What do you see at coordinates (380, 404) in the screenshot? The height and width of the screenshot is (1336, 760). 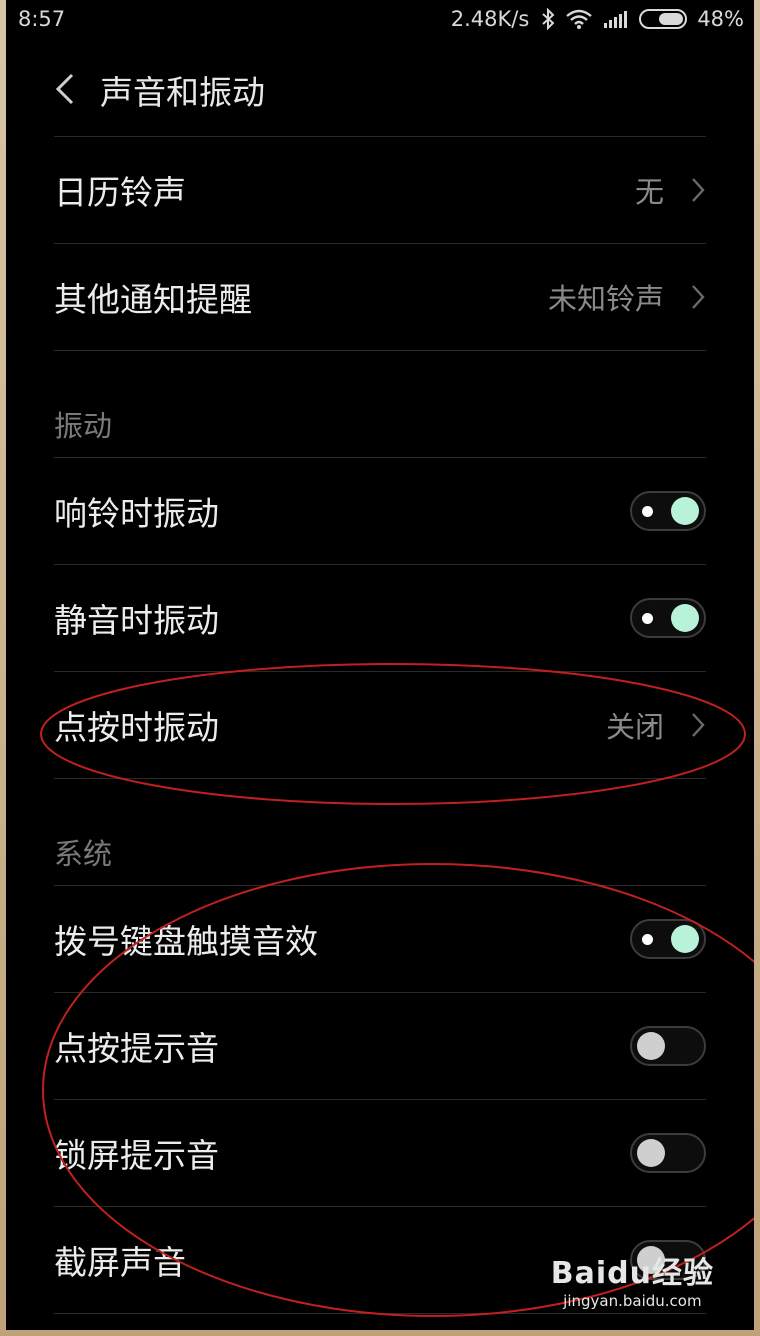 I see `section-header-vibration: 振动` at bounding box center [380, 404].